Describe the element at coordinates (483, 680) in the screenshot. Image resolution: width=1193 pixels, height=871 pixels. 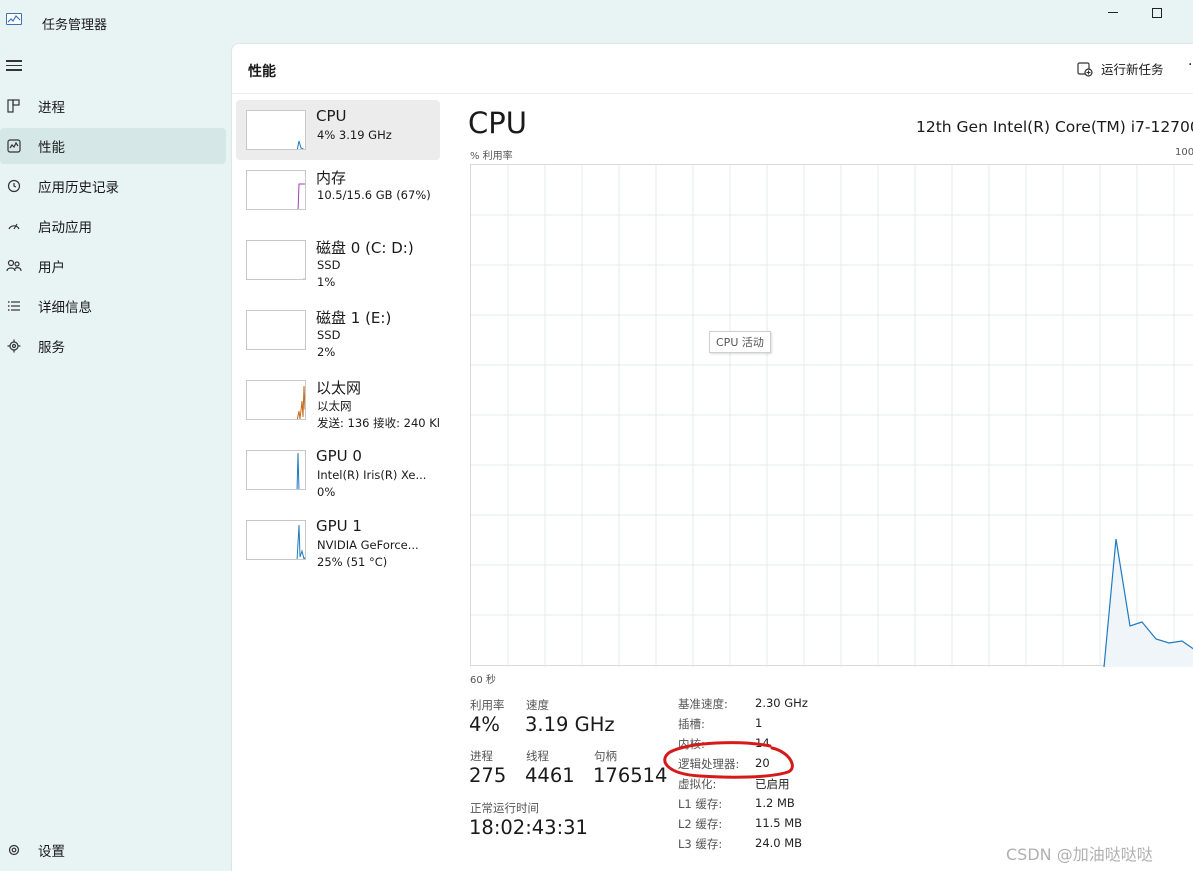
I see `time-span-label: 60 秒` at that location.